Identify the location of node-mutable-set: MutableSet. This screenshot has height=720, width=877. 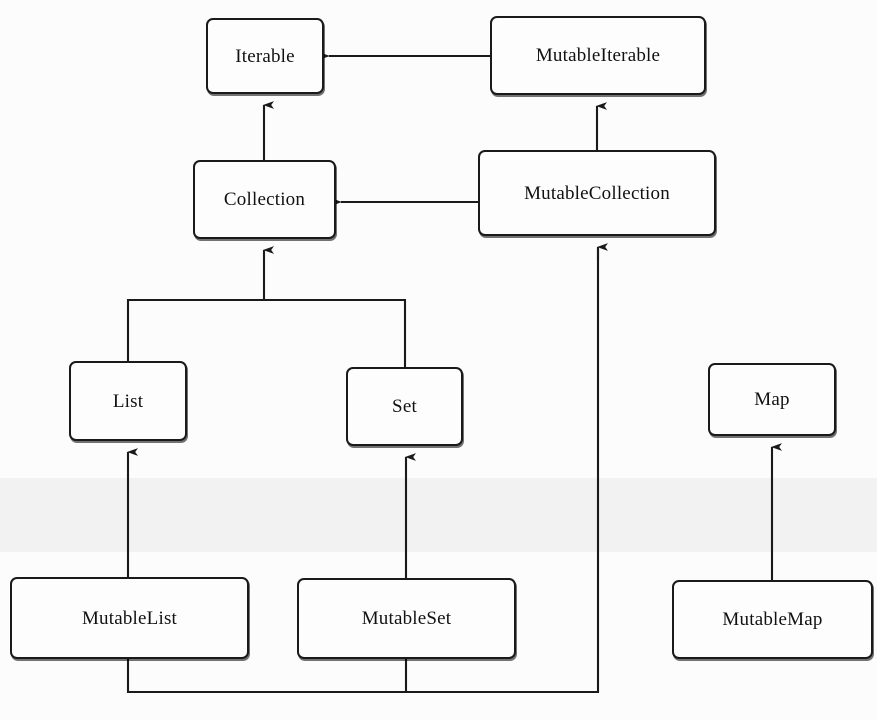
(406, 618).